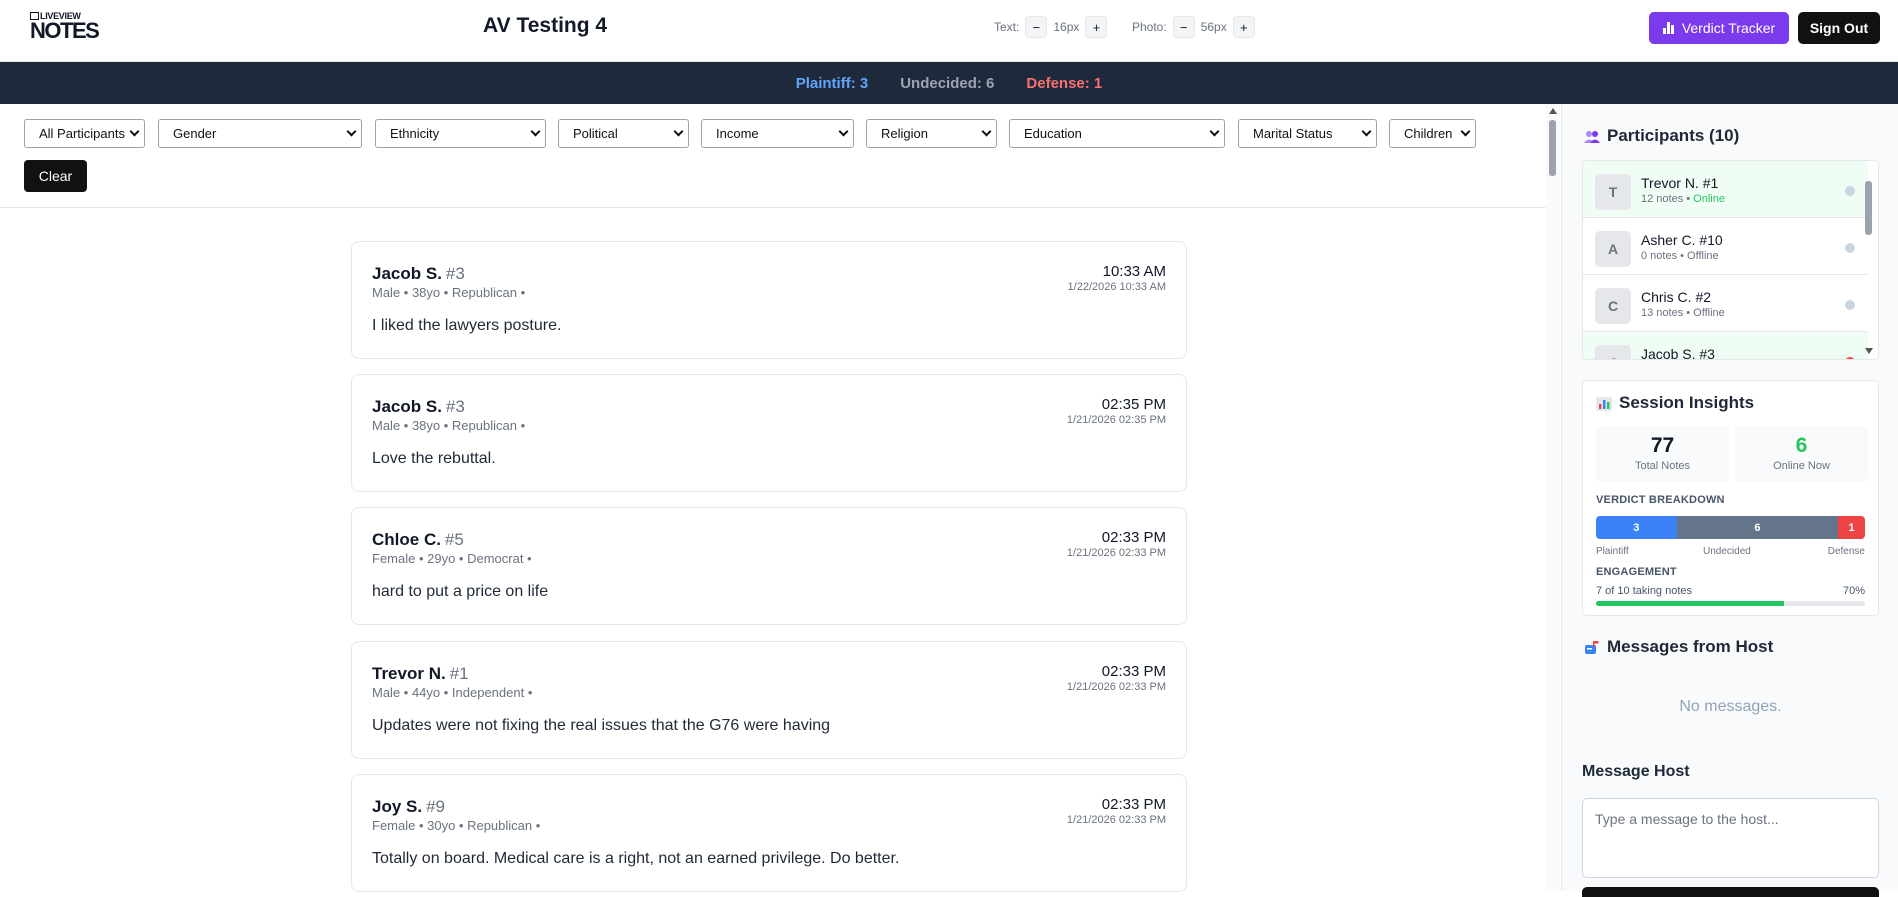 The height and width of the screenshot is (897, 1898). Describe the element at coordinates (1850, 358) in the screenshot. I see `status-dot` at that location.